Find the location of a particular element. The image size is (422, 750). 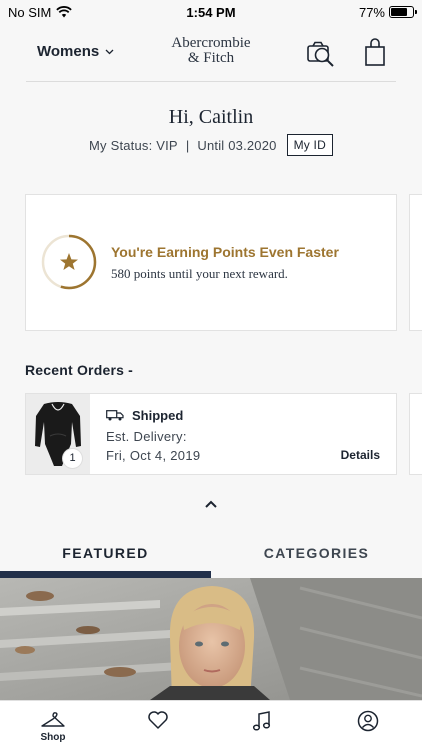

shipping-status-label: Shipped is located at coordinates (158, 415).